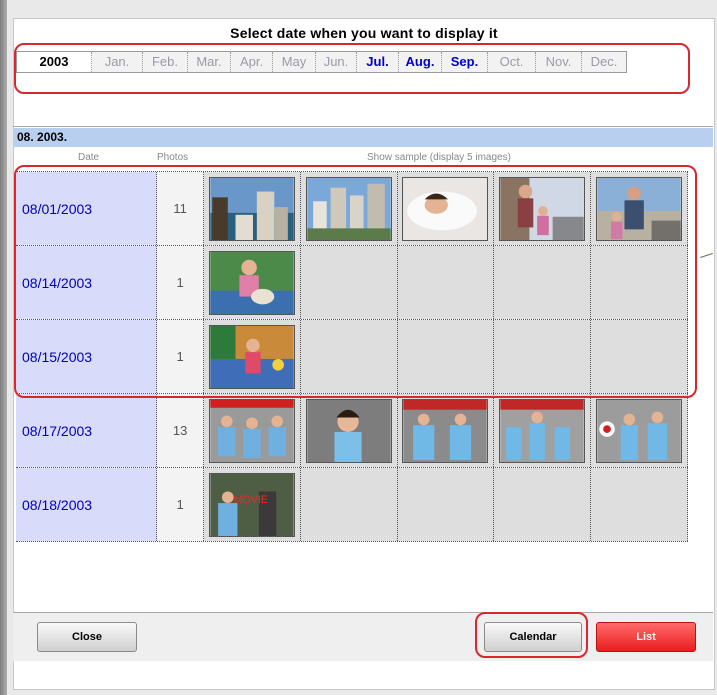 The image size is (717, 695). I want to click on divider, so click(363, 126).